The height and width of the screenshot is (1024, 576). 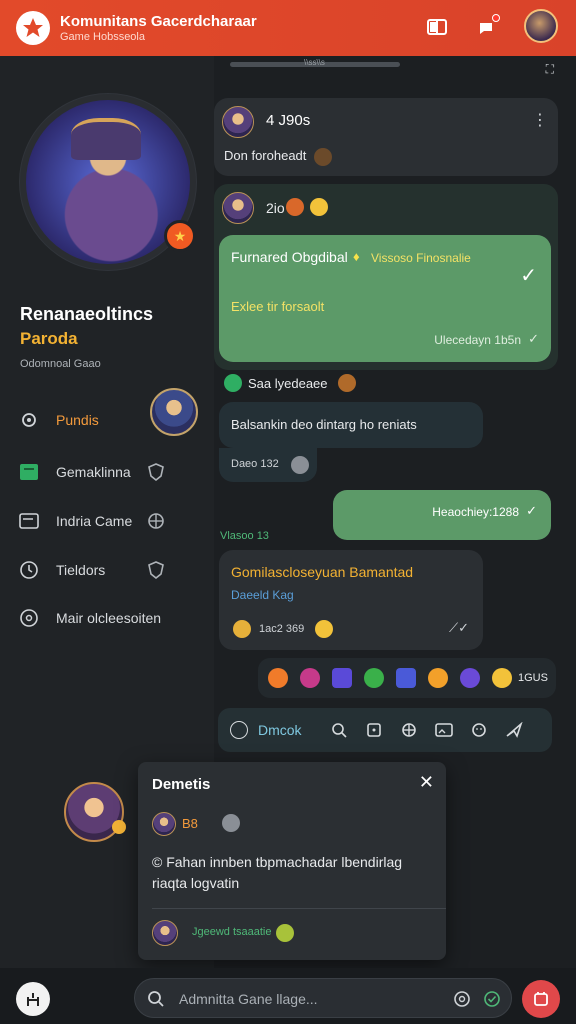 What do you see at coordinates (477, 340) in the screenshot?
I see `highlight-foot: Ulecedayn 1b5n` at bounding box center [477, 340].